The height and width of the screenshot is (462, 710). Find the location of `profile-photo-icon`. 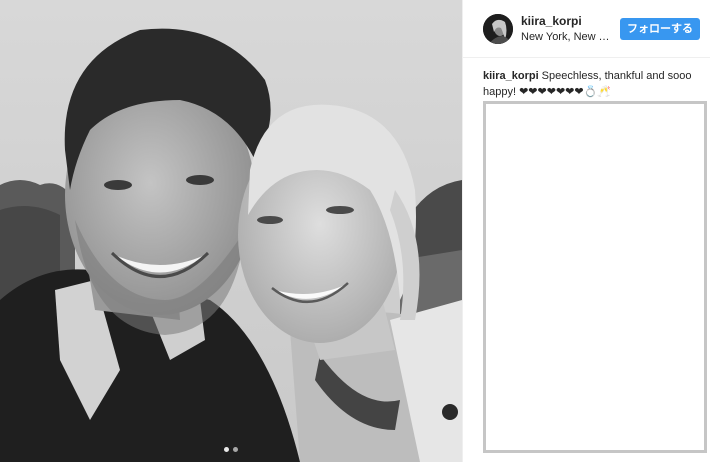

profile-photo-icon is located at coordinates (498, 28).